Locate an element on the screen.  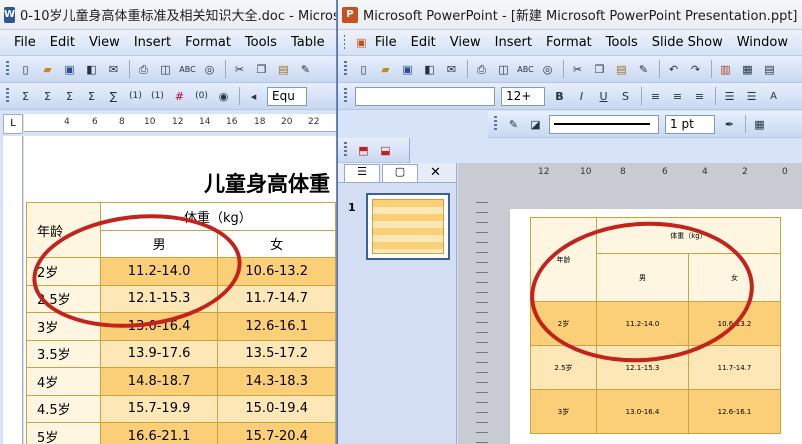
close-pane-icon: ✕ is located at coordinates (435, 172).